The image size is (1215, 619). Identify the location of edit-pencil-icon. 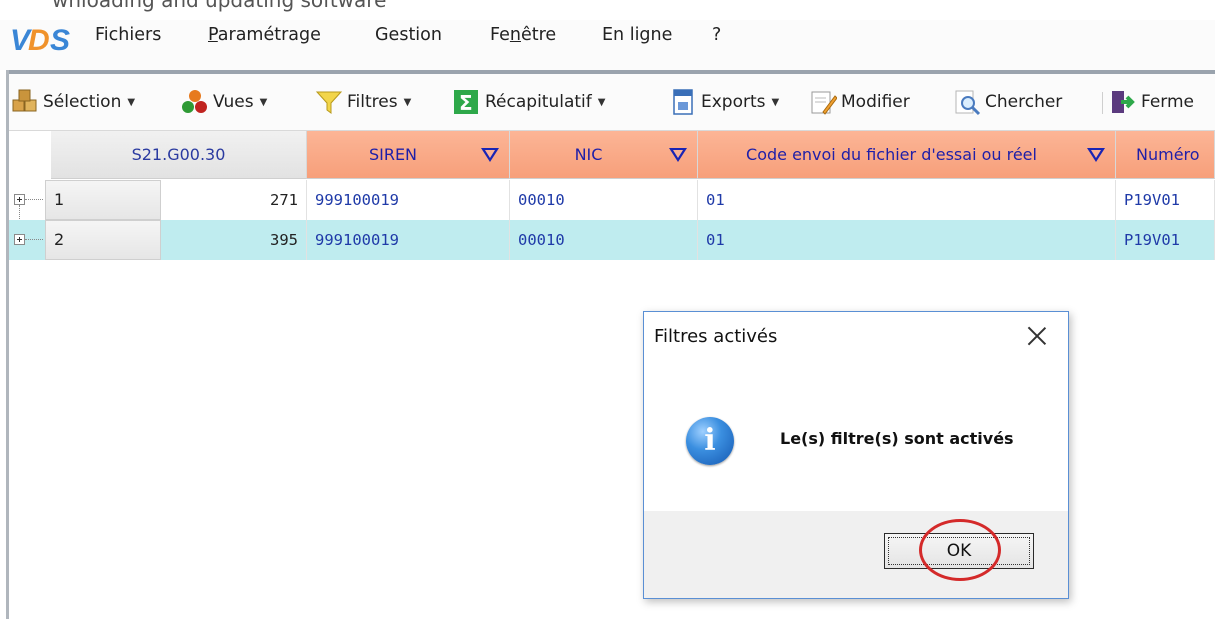
(824, 103).